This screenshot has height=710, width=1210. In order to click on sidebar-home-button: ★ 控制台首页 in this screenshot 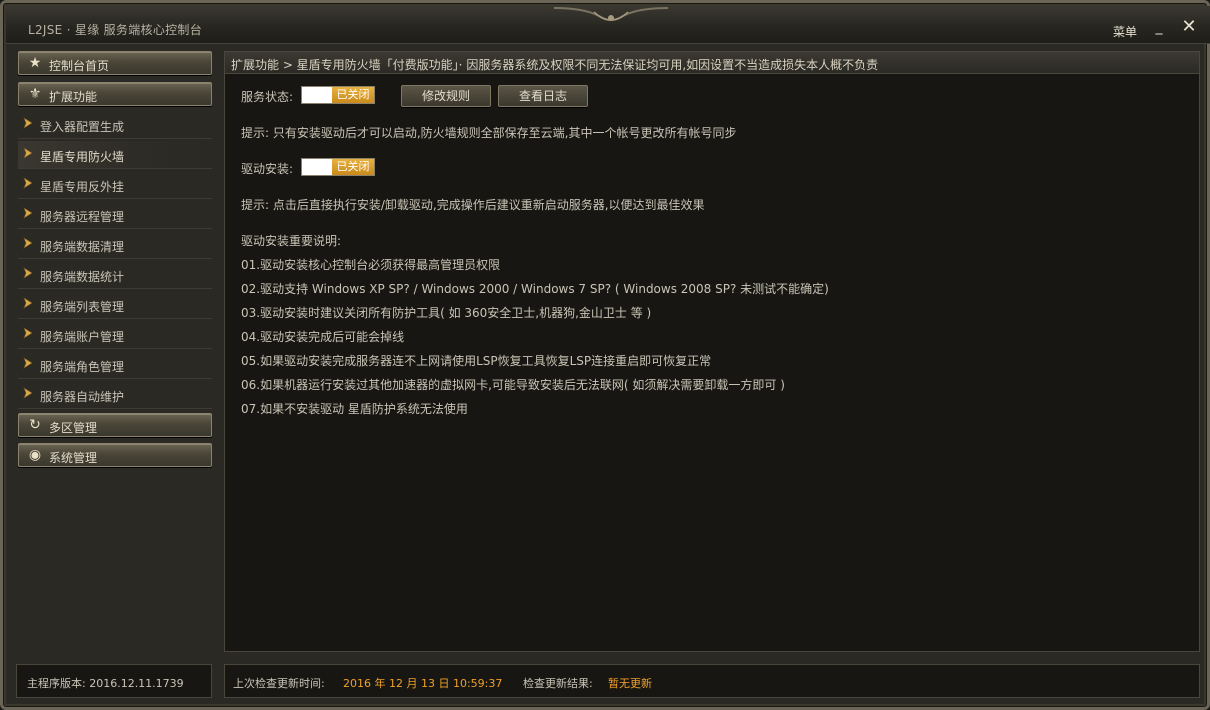, I will do `click(115, 63)`.